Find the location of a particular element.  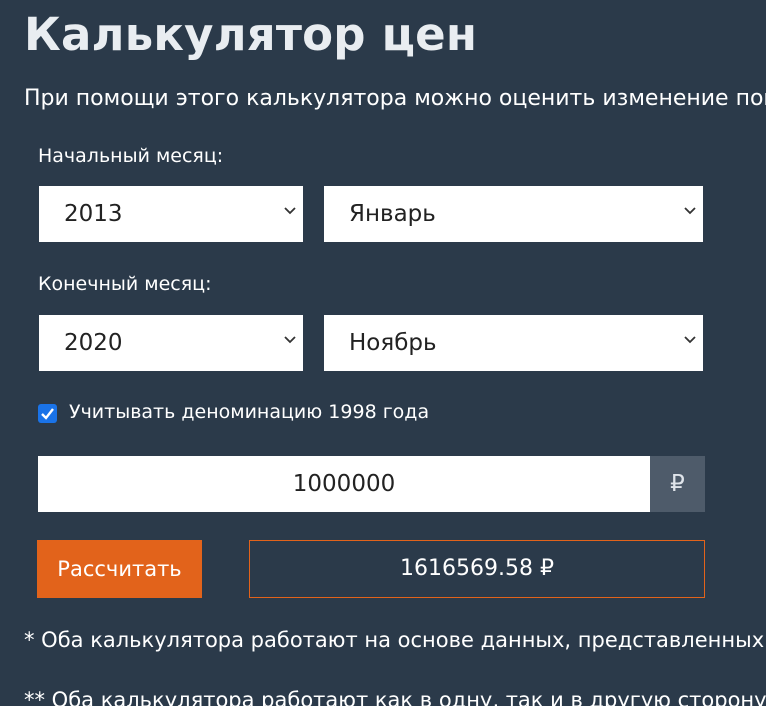

start-year-select: 2013 is located at coordinates (171, 214).